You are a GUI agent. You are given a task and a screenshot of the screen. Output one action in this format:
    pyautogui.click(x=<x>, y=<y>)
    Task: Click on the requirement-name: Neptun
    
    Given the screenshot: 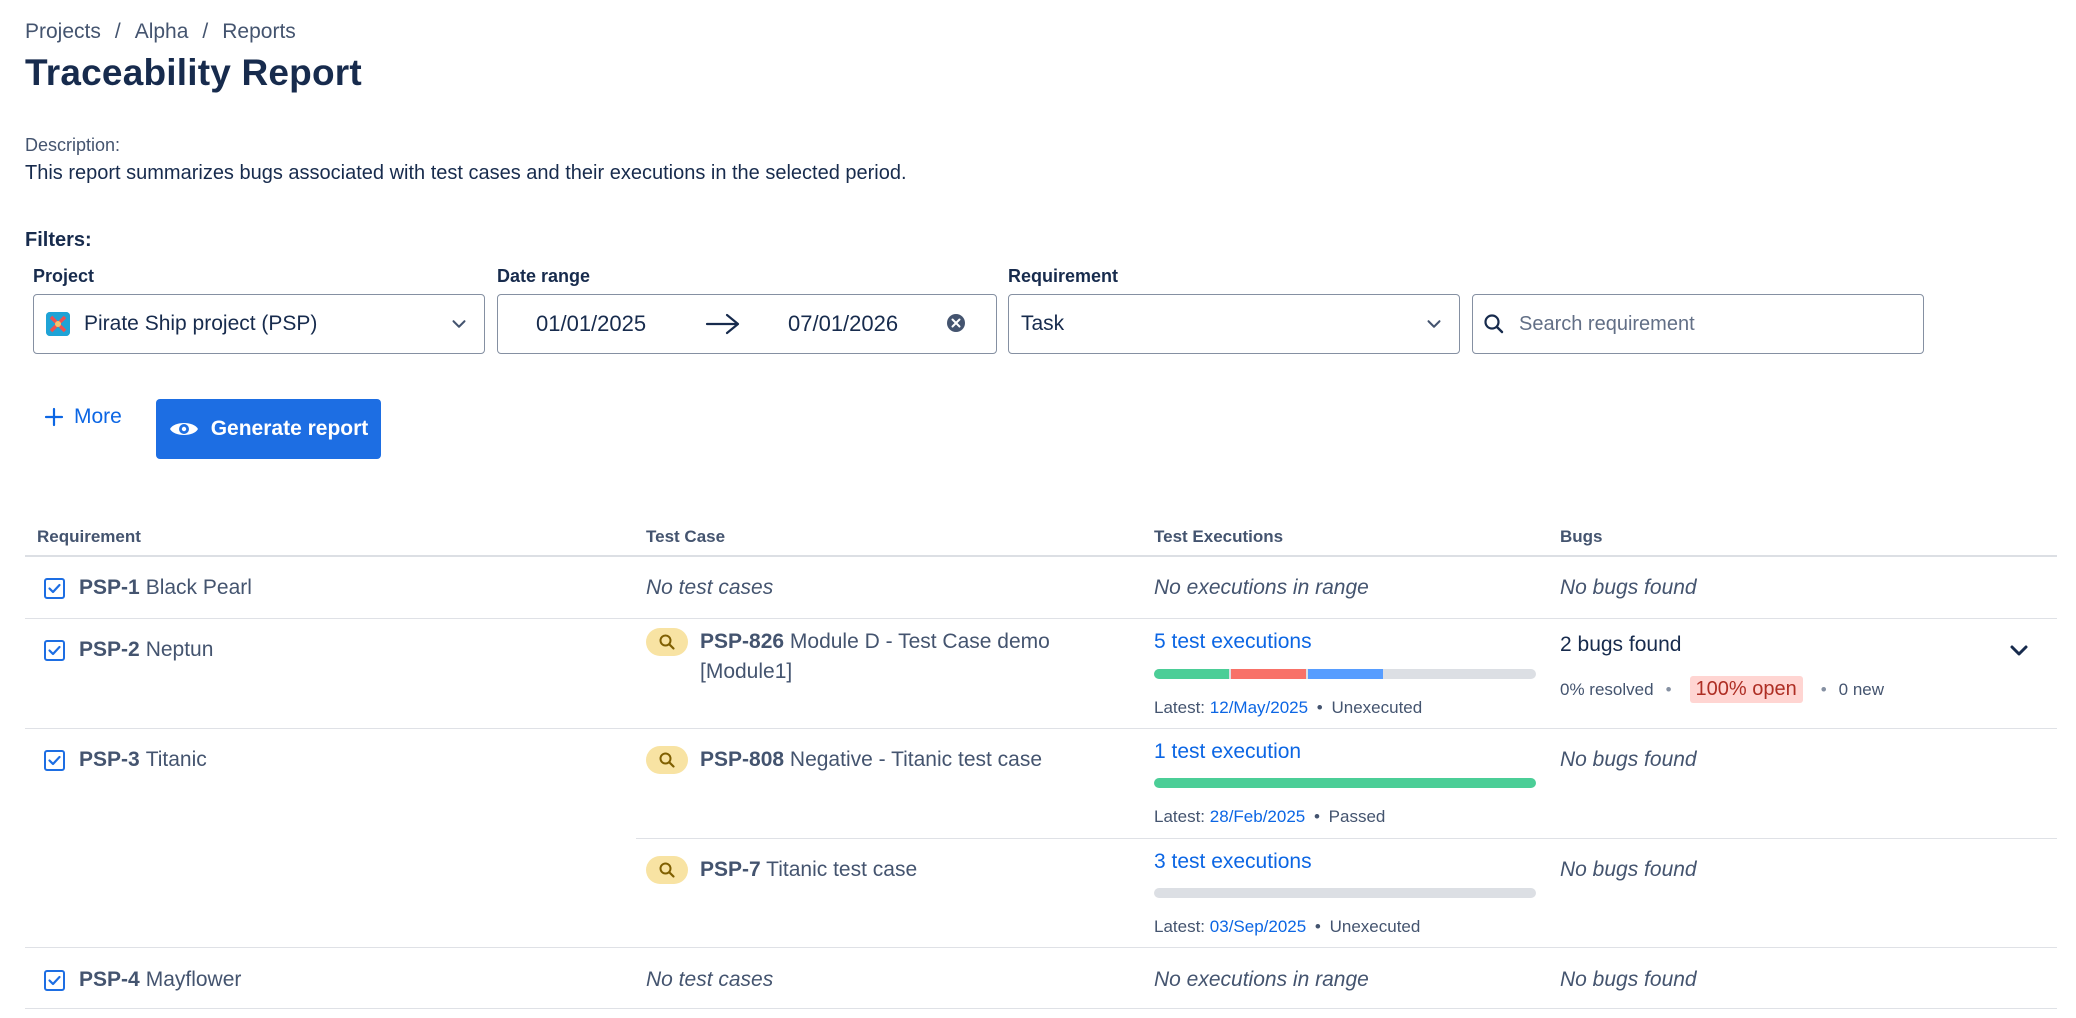 What is the action you would take?
    pyautogui.click(x=179, y=649)
    